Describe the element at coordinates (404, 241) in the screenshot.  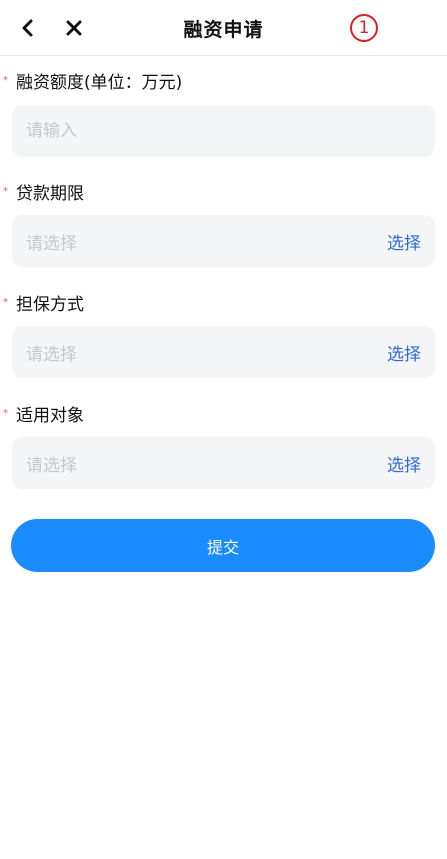
I see `term-select-action: 选择` at that location.